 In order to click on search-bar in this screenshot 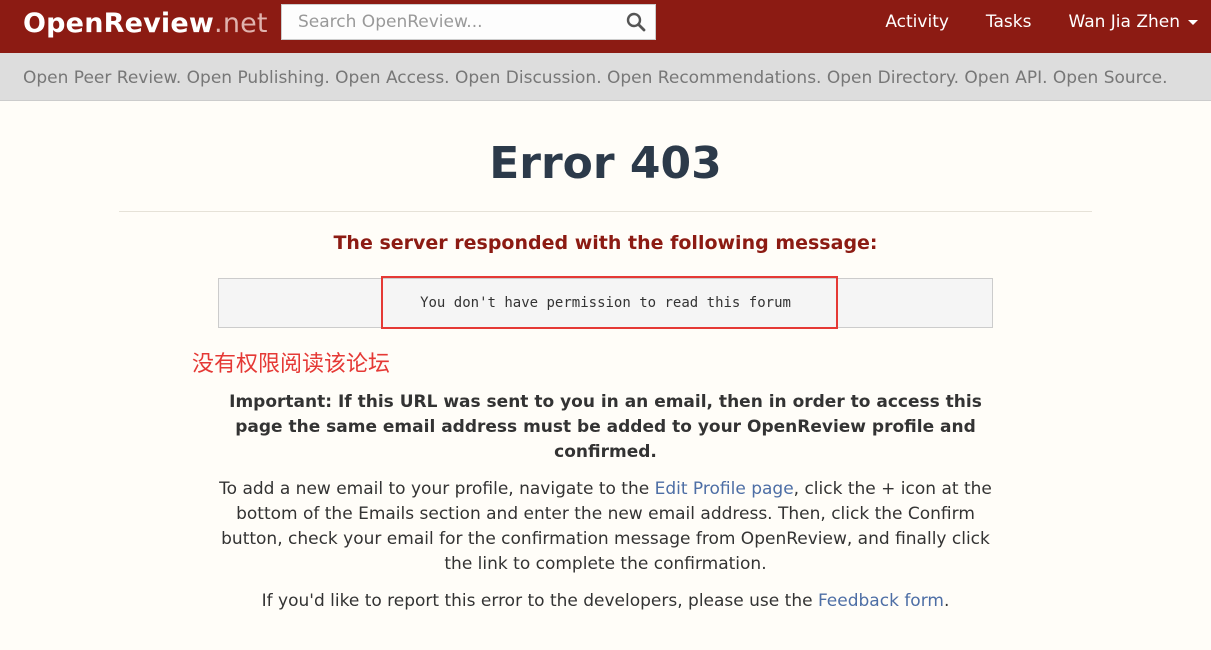, I will do `click(468, 22)`.